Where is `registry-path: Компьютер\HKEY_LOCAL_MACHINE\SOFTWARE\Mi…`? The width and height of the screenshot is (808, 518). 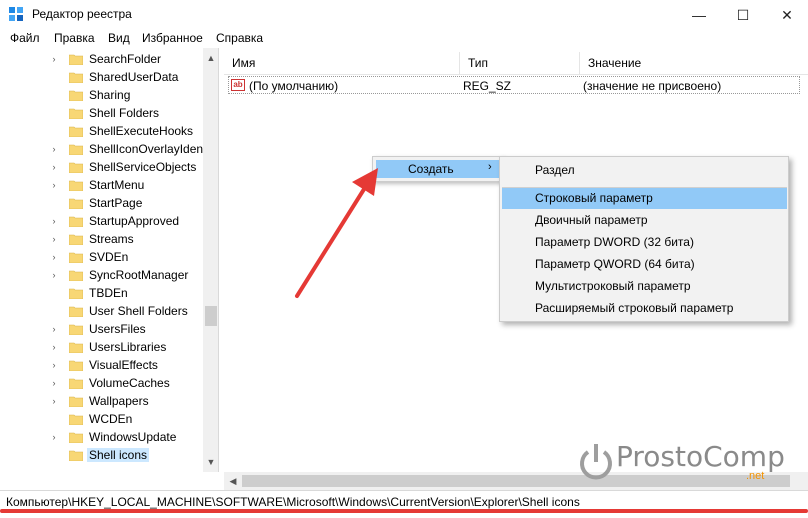
registry-path: Компьютер\HKEY_LOCAL_MACHINE\SOFTWARE\Mi… is located at coordinates (293, 502).